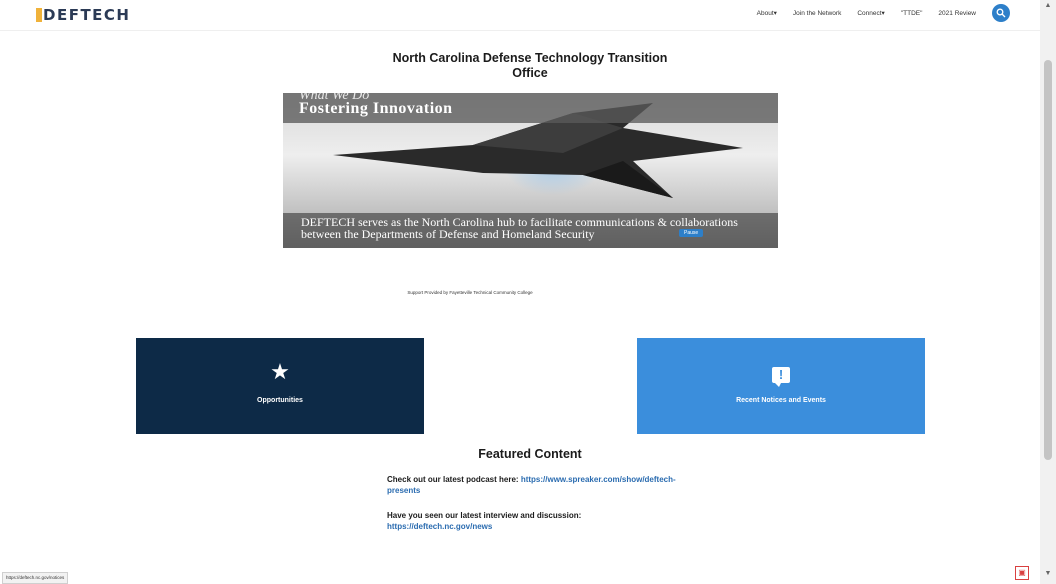 This screenshot has height=584, width=1056. Describe the element at coordinates (280, 400) in the screenshot. I see `opportunities-label: Opportunities` at that location.